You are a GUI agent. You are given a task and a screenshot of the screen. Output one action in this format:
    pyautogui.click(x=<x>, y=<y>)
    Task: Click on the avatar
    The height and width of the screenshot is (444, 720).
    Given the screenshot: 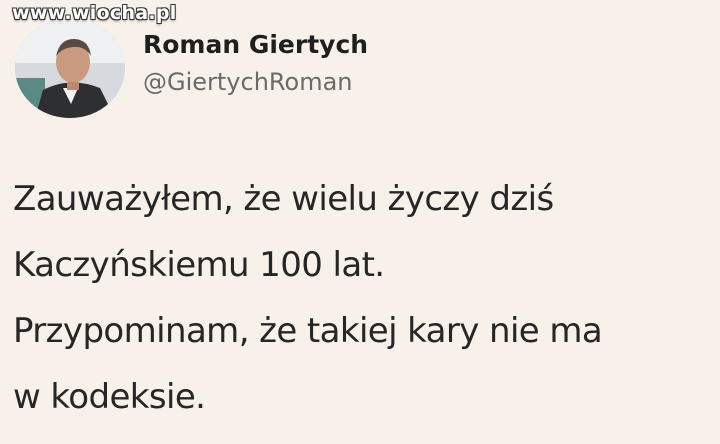 What is the action you would take?
    pyautogui.click(x=70, y=68)
    